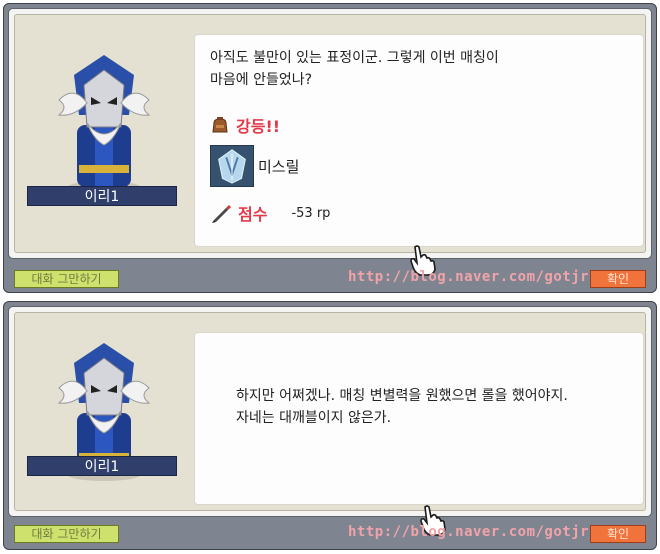 This screenshot has width=660, height=554. What do you see at coordinates (314, 418) in the screenshot?
I see `message-line: 자네는 대깨블이지 않은가.` at bounding box center [314, 418].